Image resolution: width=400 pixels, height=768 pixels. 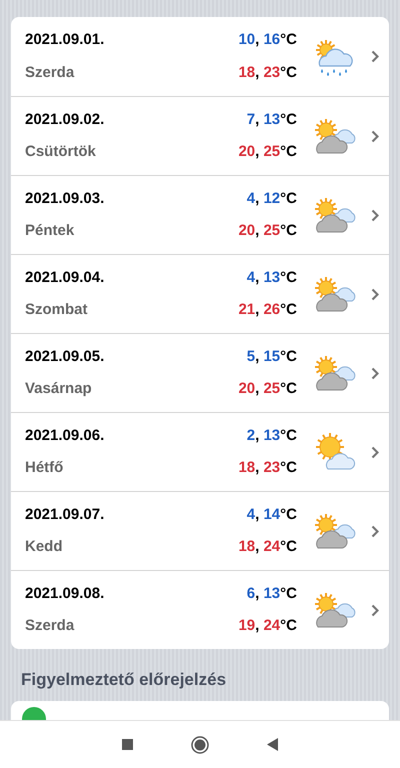 I want to click on min-temperature: 4, 13°C, so click(x=271, y=278).